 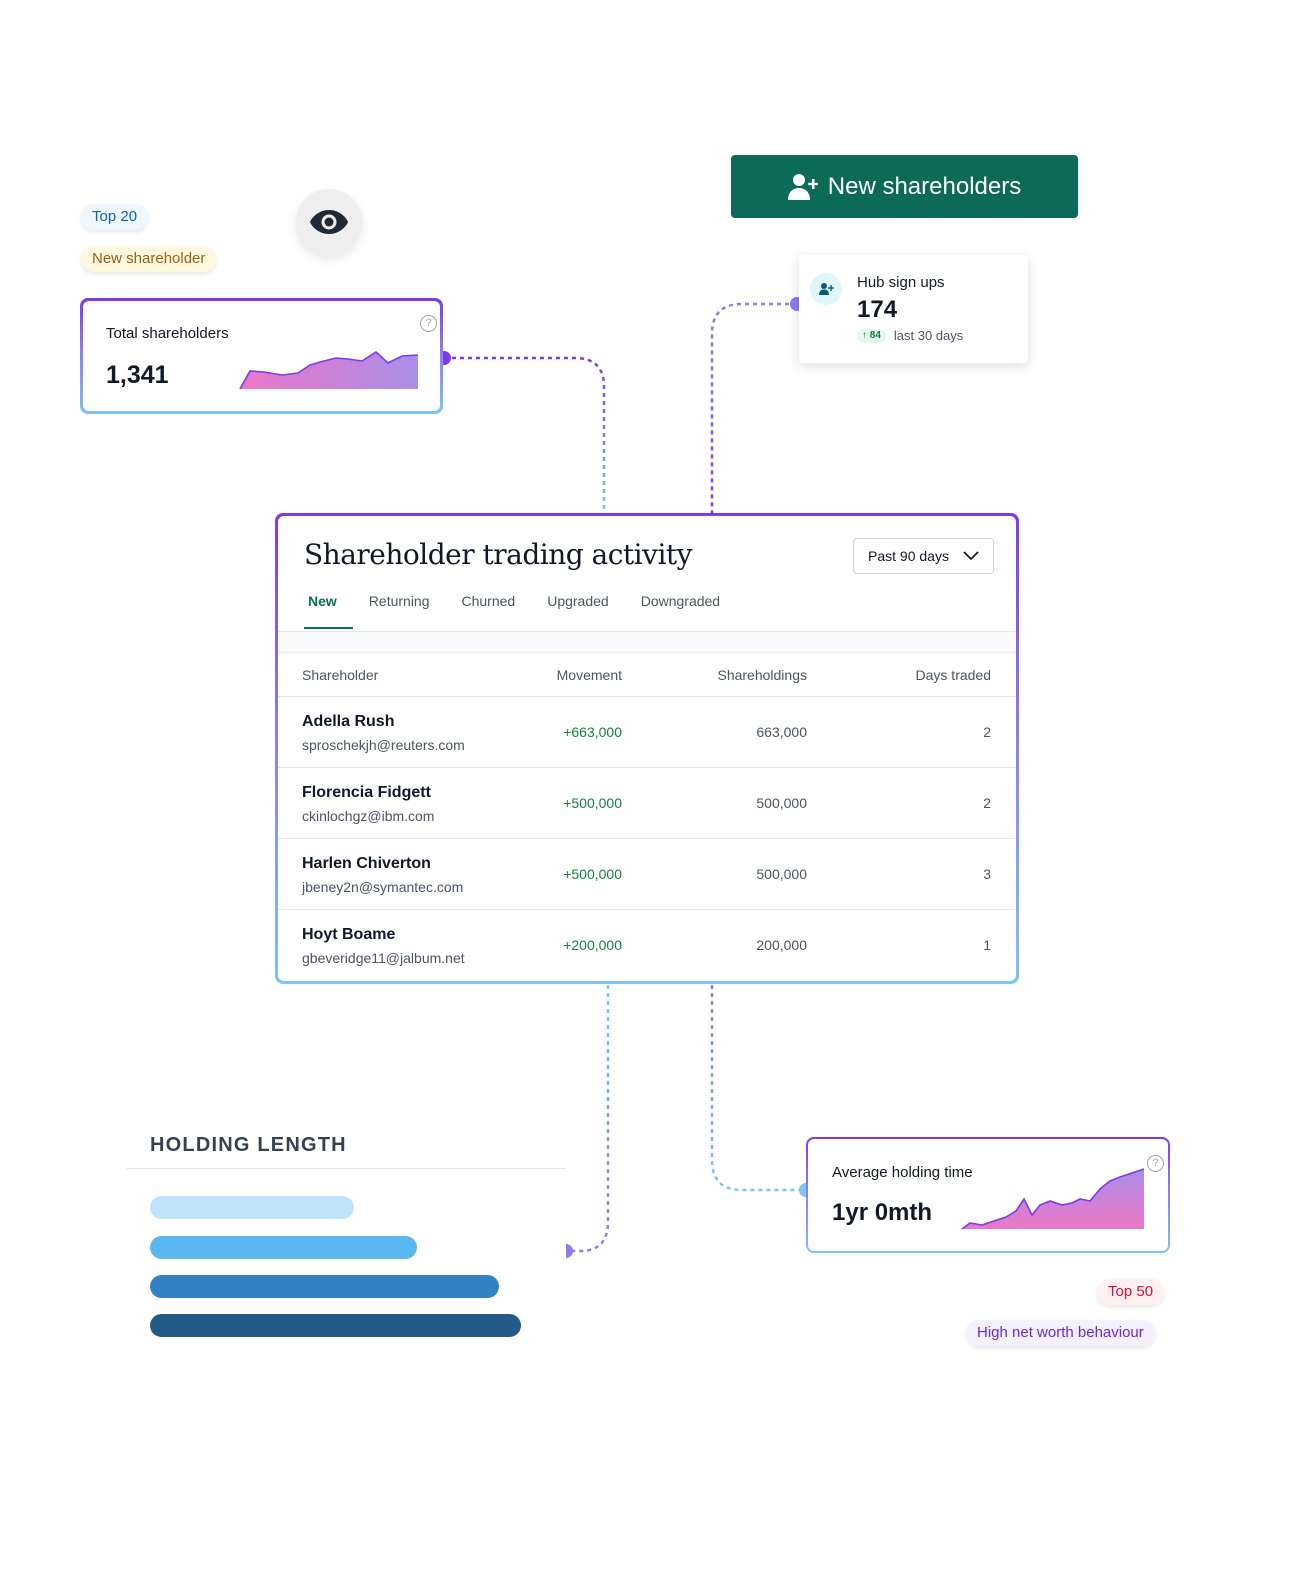 I want to click on holding-length-divider, so click(x=346, y=1168).